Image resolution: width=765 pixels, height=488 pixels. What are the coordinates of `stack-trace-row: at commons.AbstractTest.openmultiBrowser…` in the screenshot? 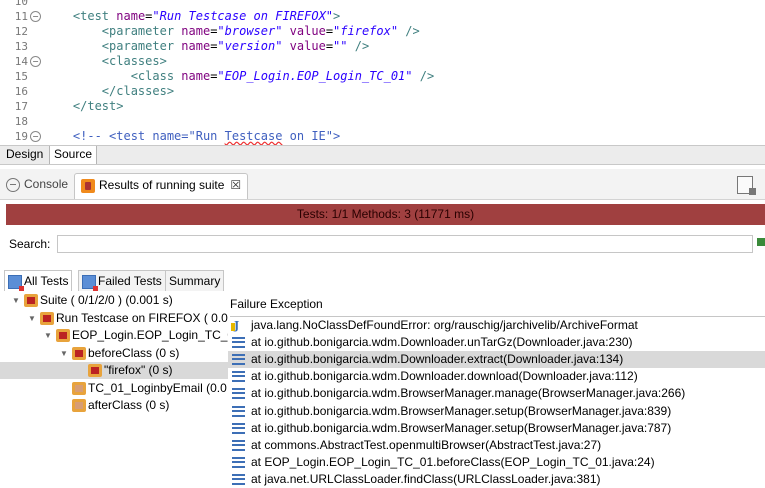 It's located at (496, 445).